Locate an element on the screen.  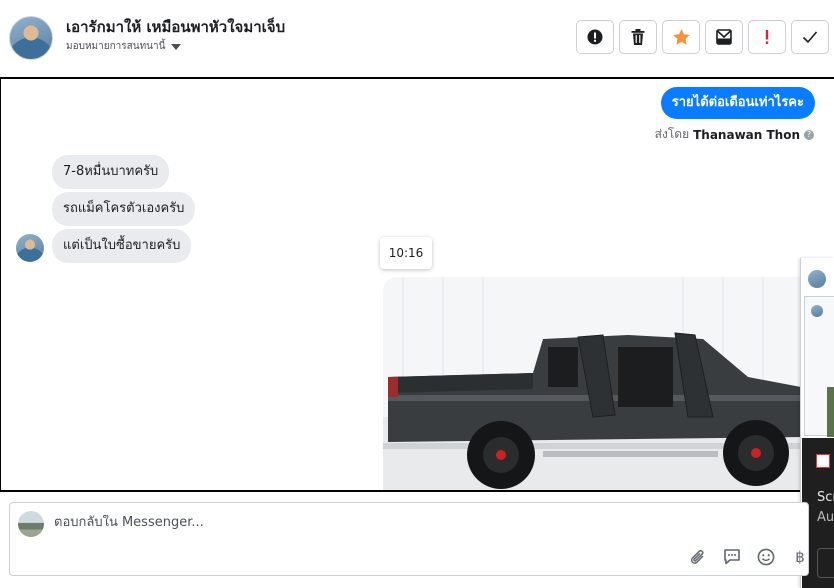
composer-actions: ฿ is located at coordinates (749, 557).